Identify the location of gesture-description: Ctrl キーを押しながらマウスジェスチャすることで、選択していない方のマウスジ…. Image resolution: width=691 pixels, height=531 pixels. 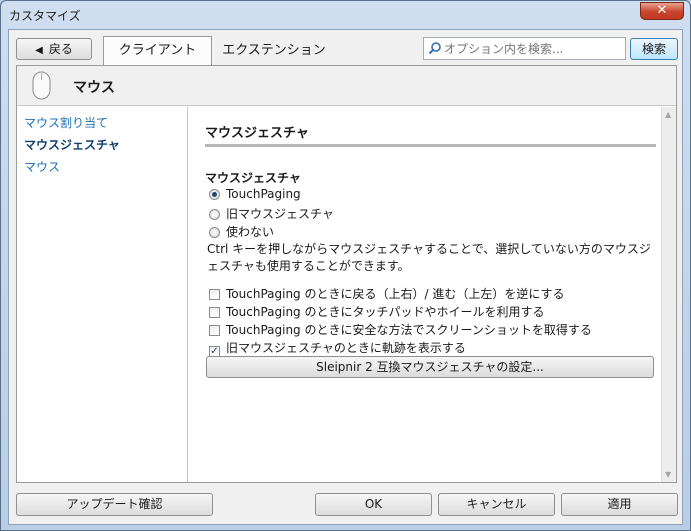
(429, 257).